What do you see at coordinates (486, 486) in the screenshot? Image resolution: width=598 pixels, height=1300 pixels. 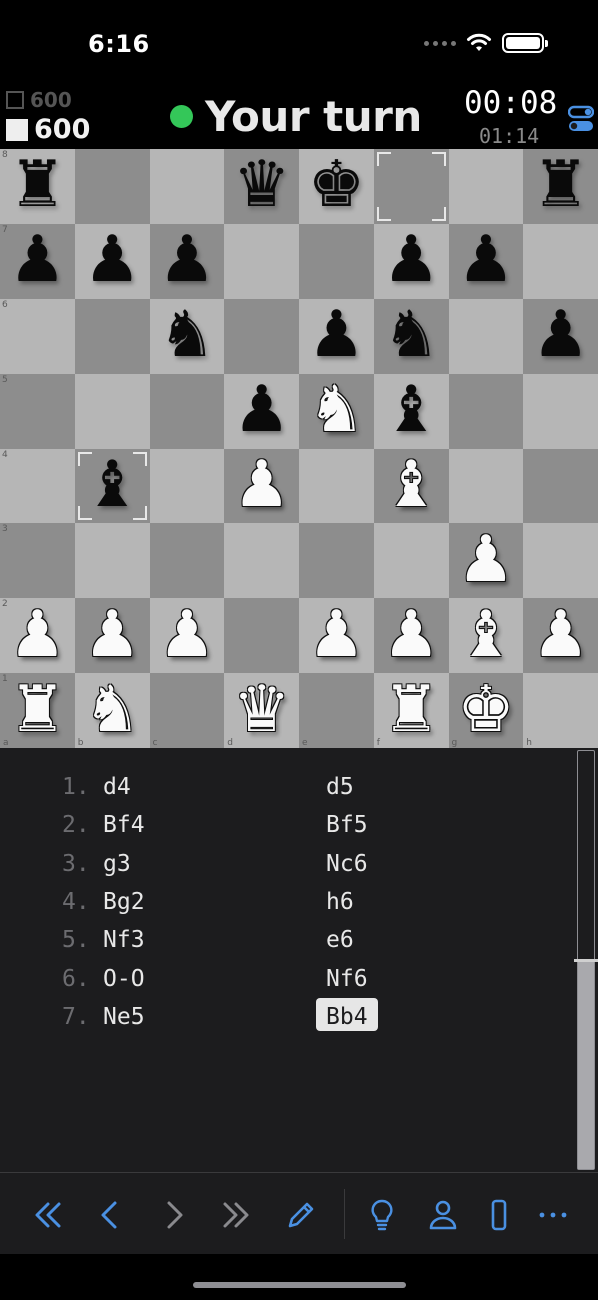 I see `square-g4` at bounding box center [486, 486].